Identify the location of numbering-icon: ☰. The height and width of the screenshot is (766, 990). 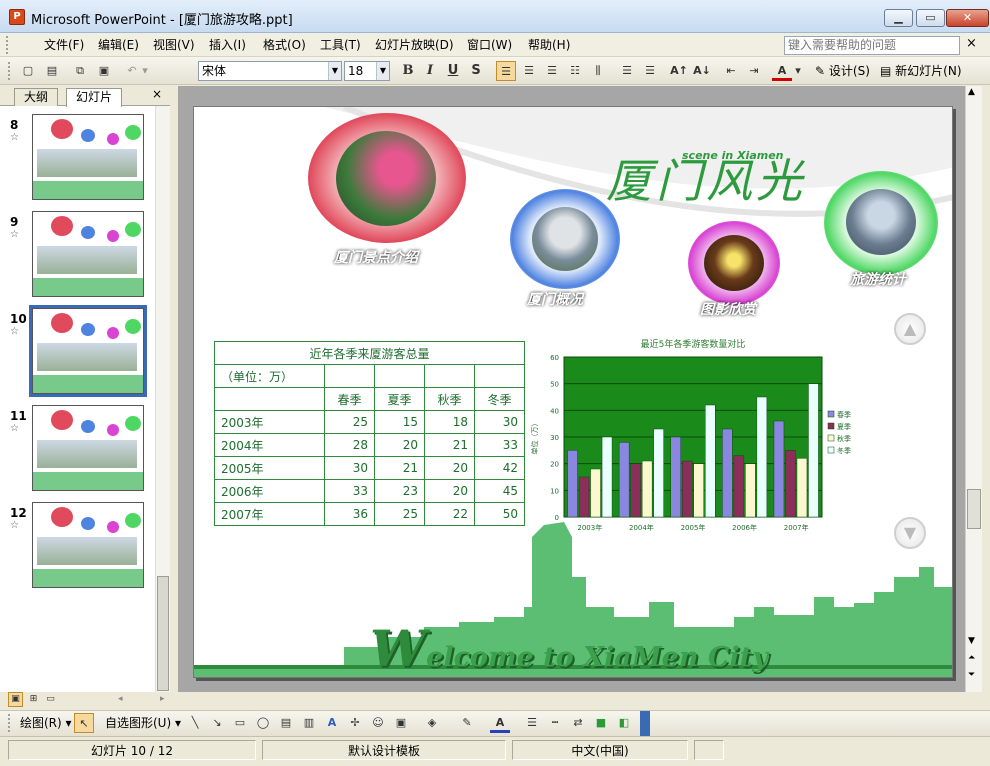
(627, 71).